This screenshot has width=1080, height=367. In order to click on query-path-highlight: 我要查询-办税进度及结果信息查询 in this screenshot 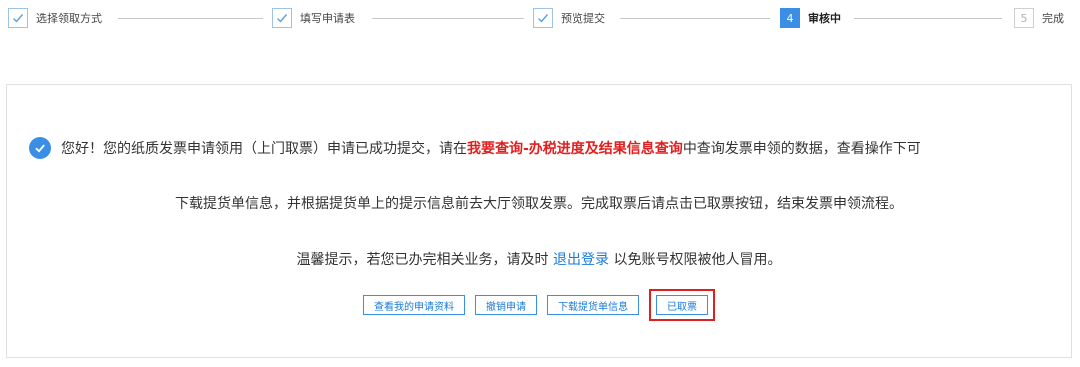, I will do `click(575, 149)`.